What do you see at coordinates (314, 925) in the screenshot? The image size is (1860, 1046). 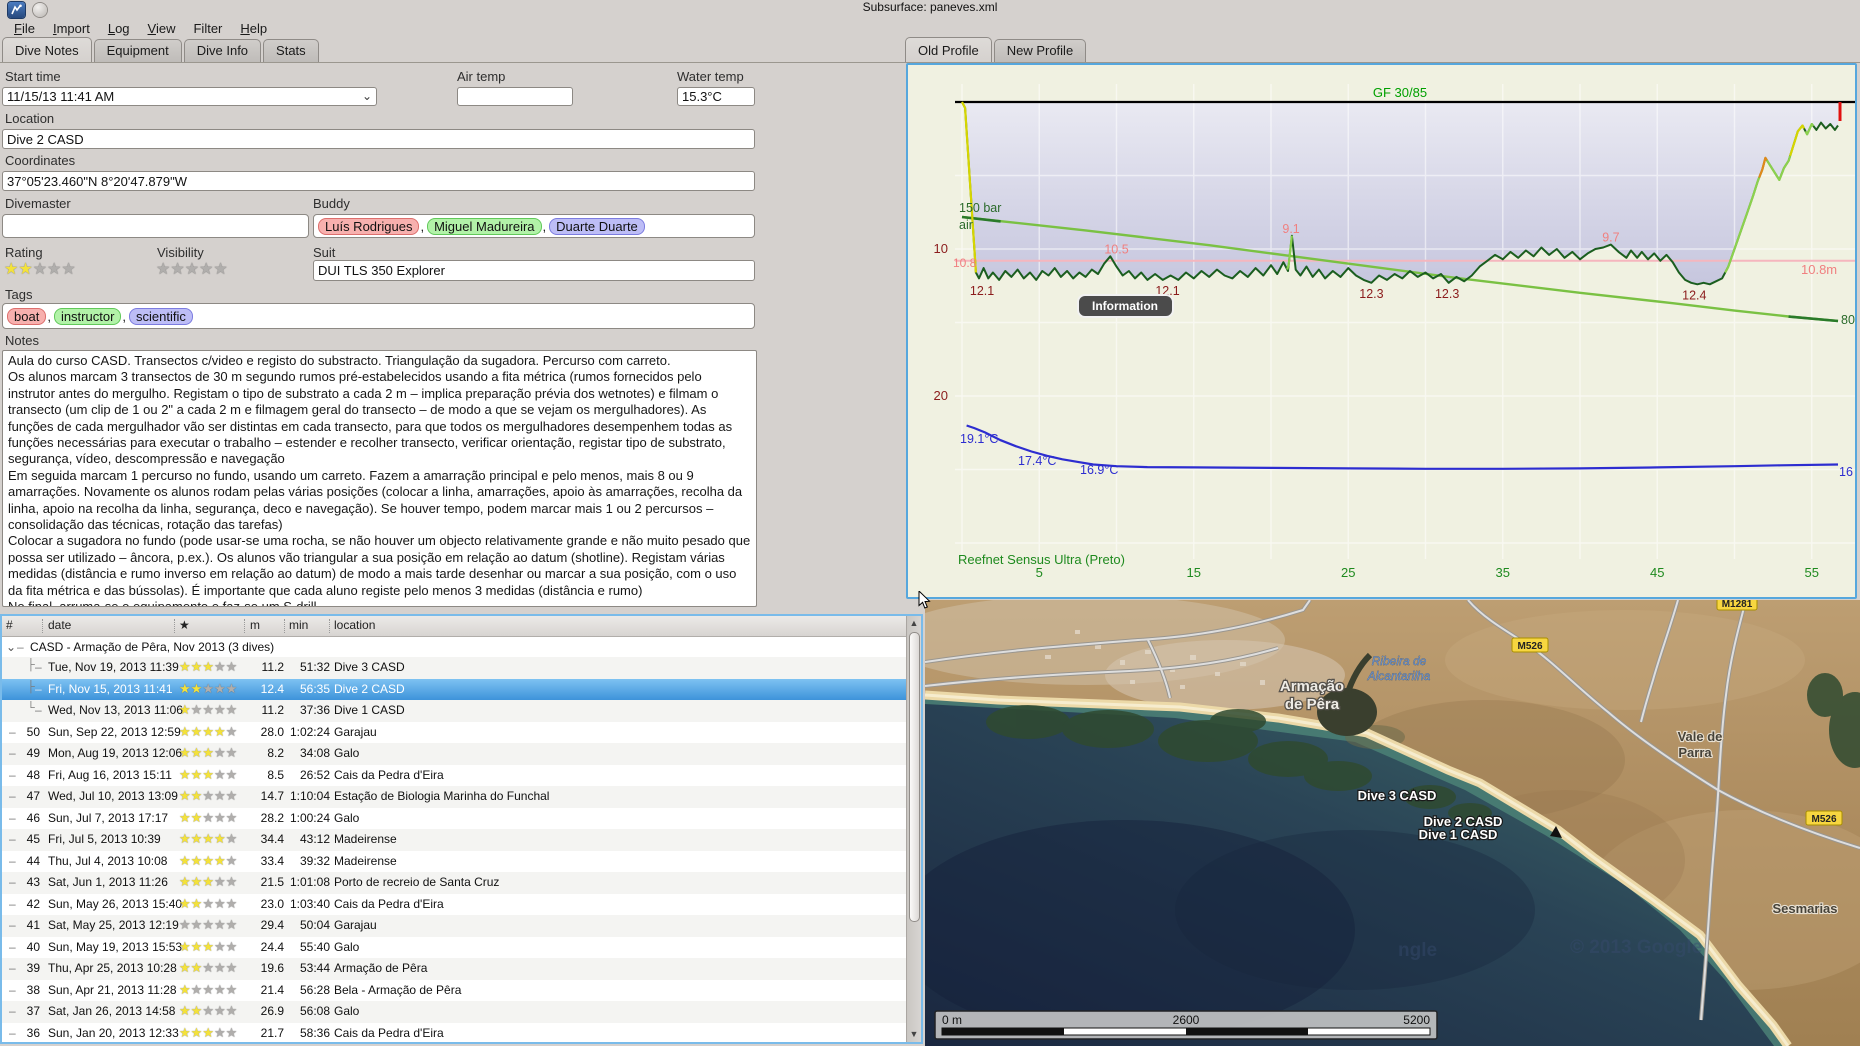 I see `dive-duration: 50:04` at bounding box center [314, 925].